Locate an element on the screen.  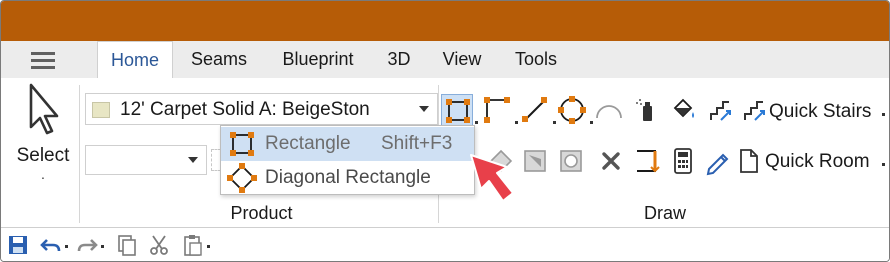
polyline-icon is located at coordinates (497, 110).